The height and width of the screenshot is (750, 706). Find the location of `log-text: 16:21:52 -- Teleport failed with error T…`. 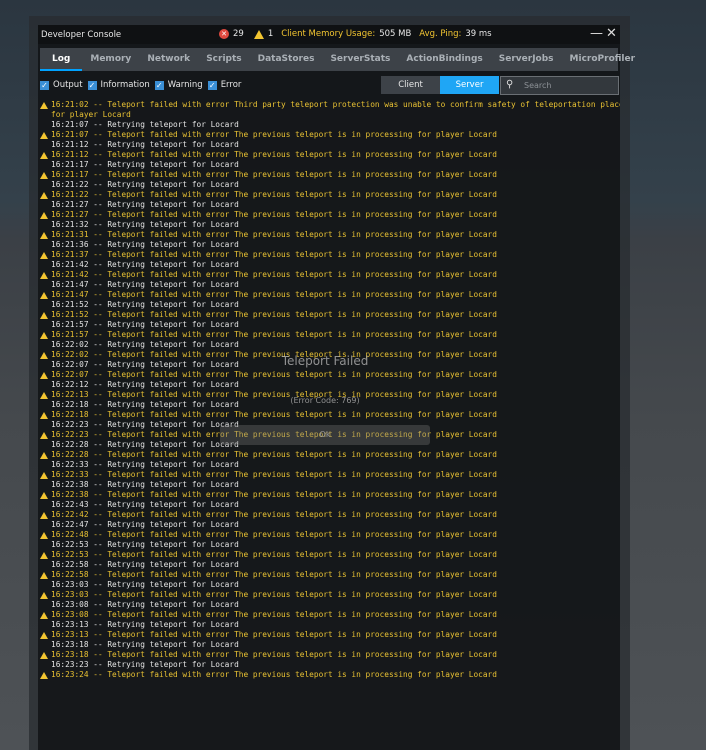

log-text: 16:21:52 -- Teleport failed with error T… is located at coordinates (274, 314).